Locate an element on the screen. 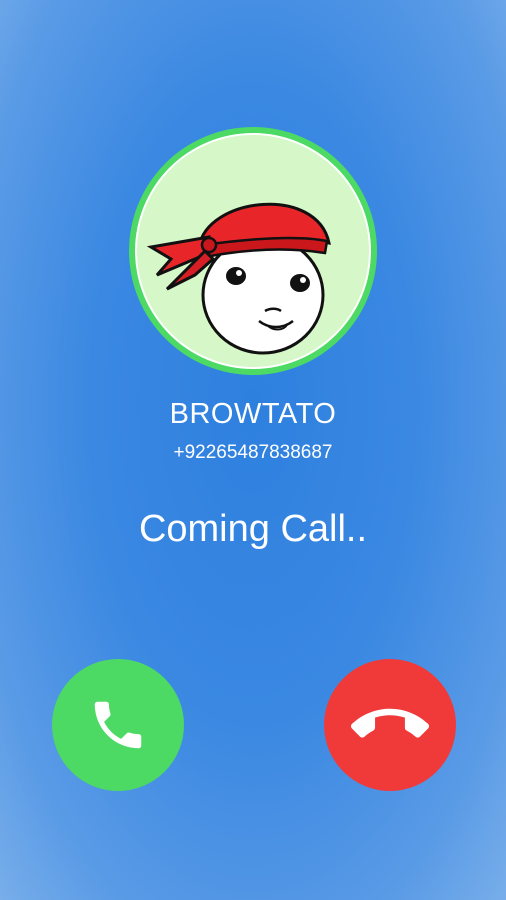 The width and height of the screenshot is (506, 900). phone-hangup-icon is located at coordinates (390, 723).